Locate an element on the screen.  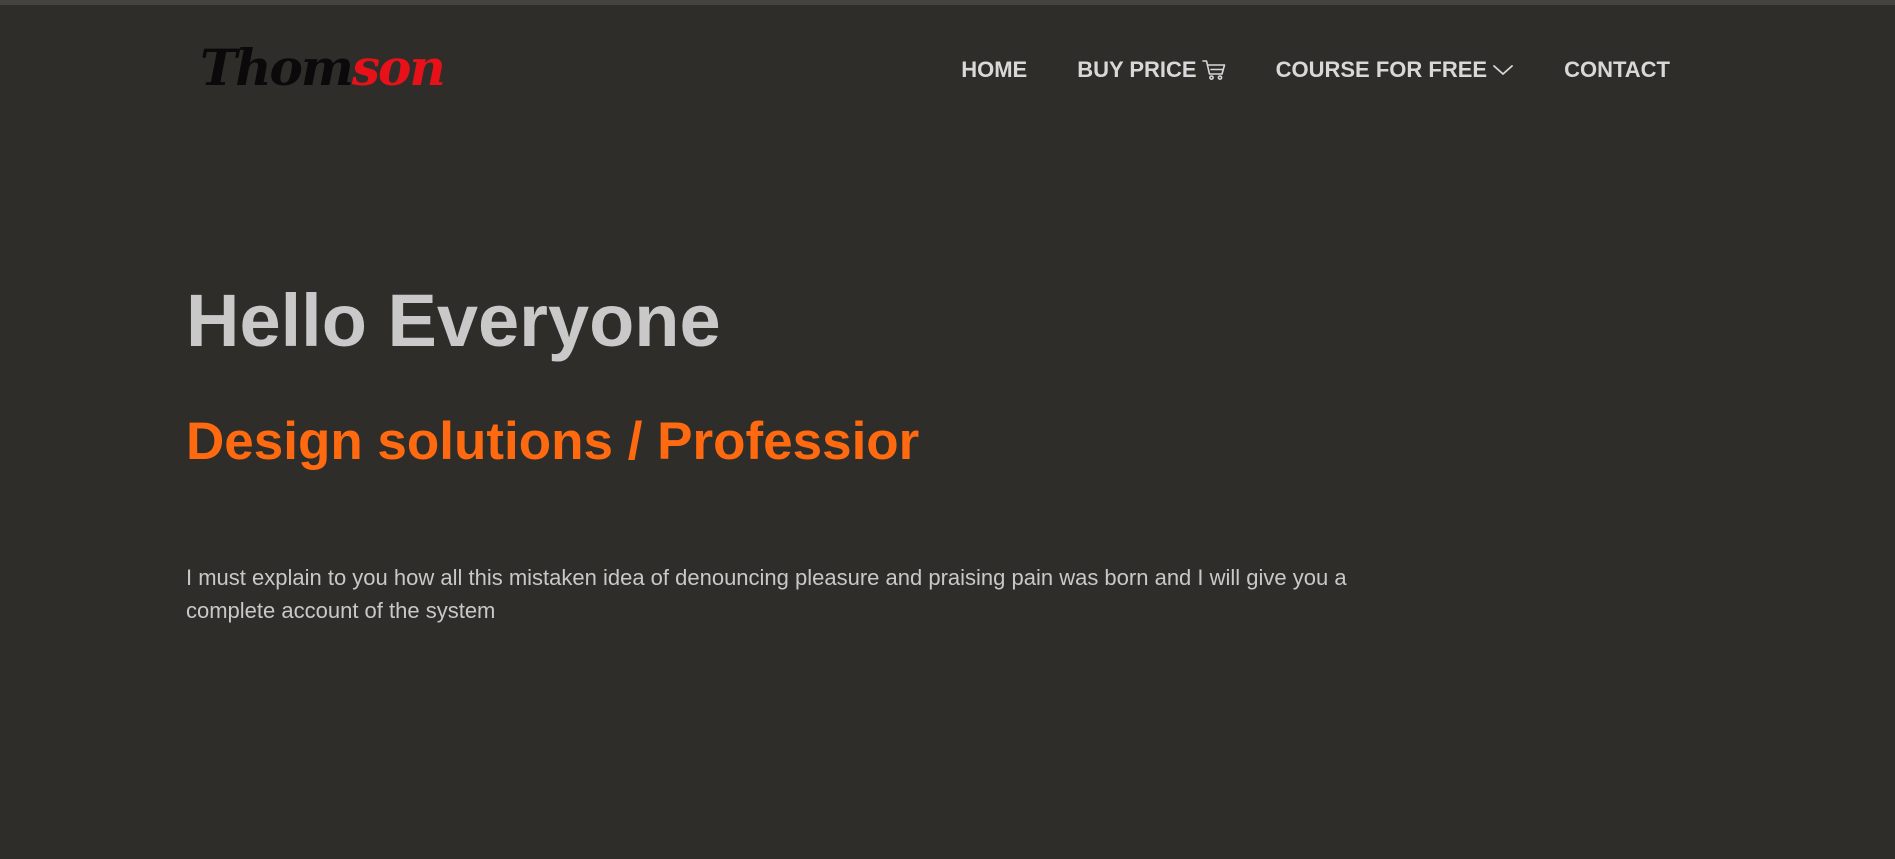
top-border is located at coordinates (947, 2).